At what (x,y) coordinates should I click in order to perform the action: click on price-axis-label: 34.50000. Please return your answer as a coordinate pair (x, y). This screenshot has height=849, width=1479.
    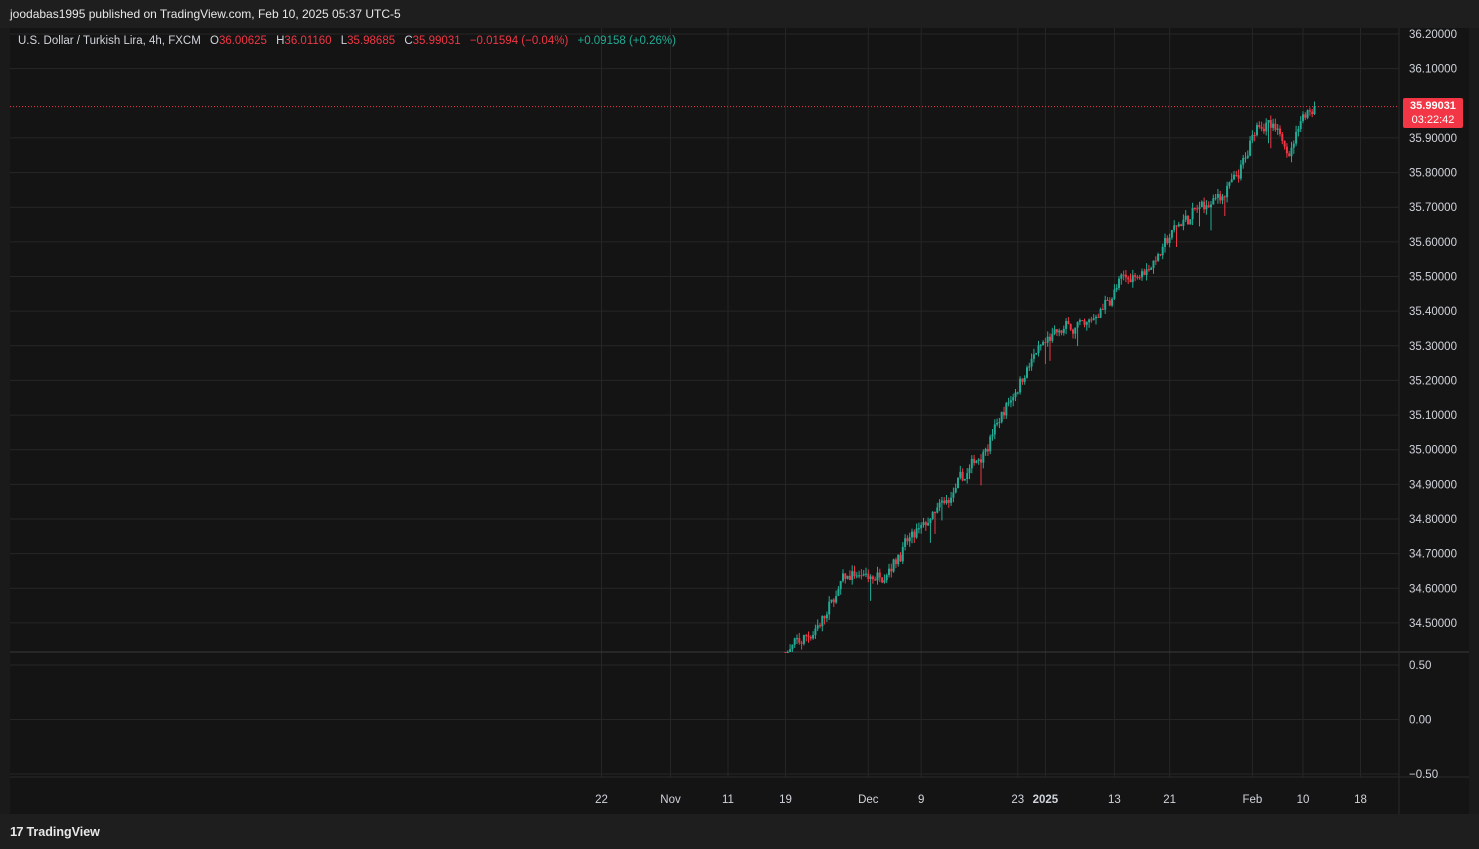
    Looking at the image, I should click on (1433, 624).